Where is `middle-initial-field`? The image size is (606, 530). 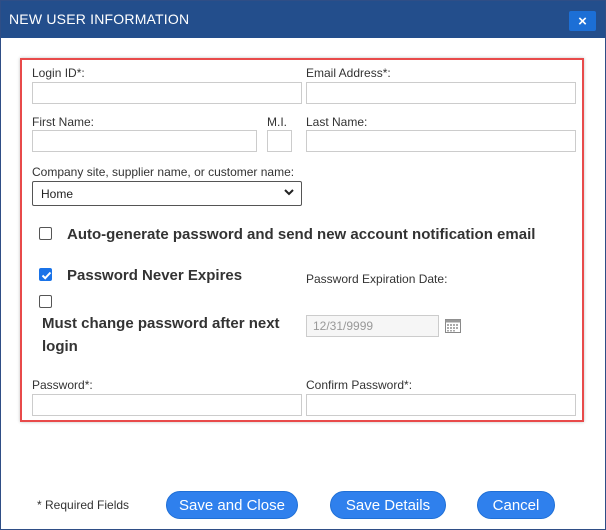 middle-initial-field is located at coordinates (279, 141).